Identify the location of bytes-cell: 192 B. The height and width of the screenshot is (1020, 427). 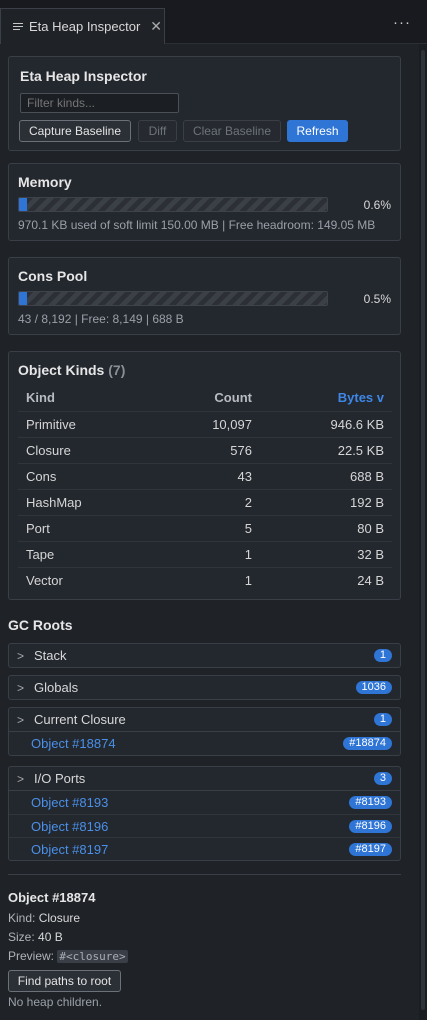
(367, 502).